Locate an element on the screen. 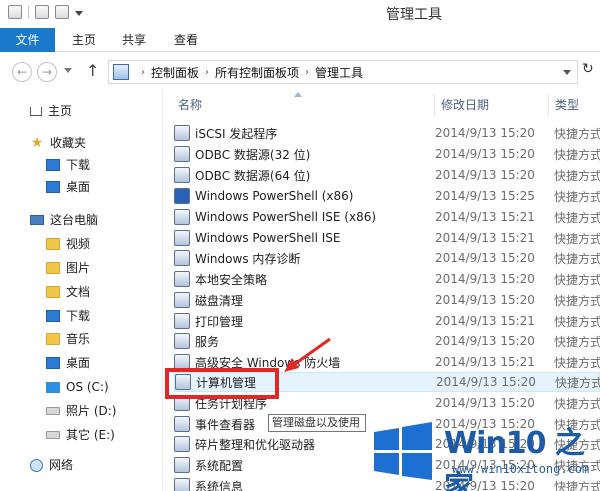 The width and height of the screenshot is (600, 491). iscsi-icon is located at coordinates (182, 133).